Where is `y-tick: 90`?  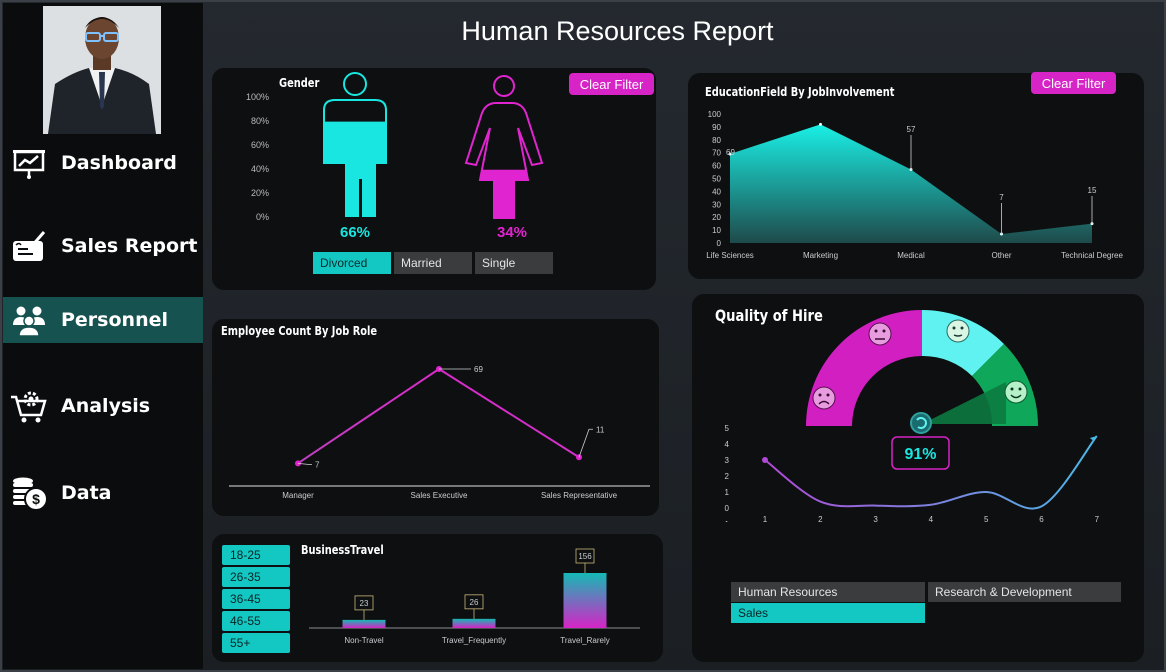
y-tick: 90 is located at coordinates (716, 127).